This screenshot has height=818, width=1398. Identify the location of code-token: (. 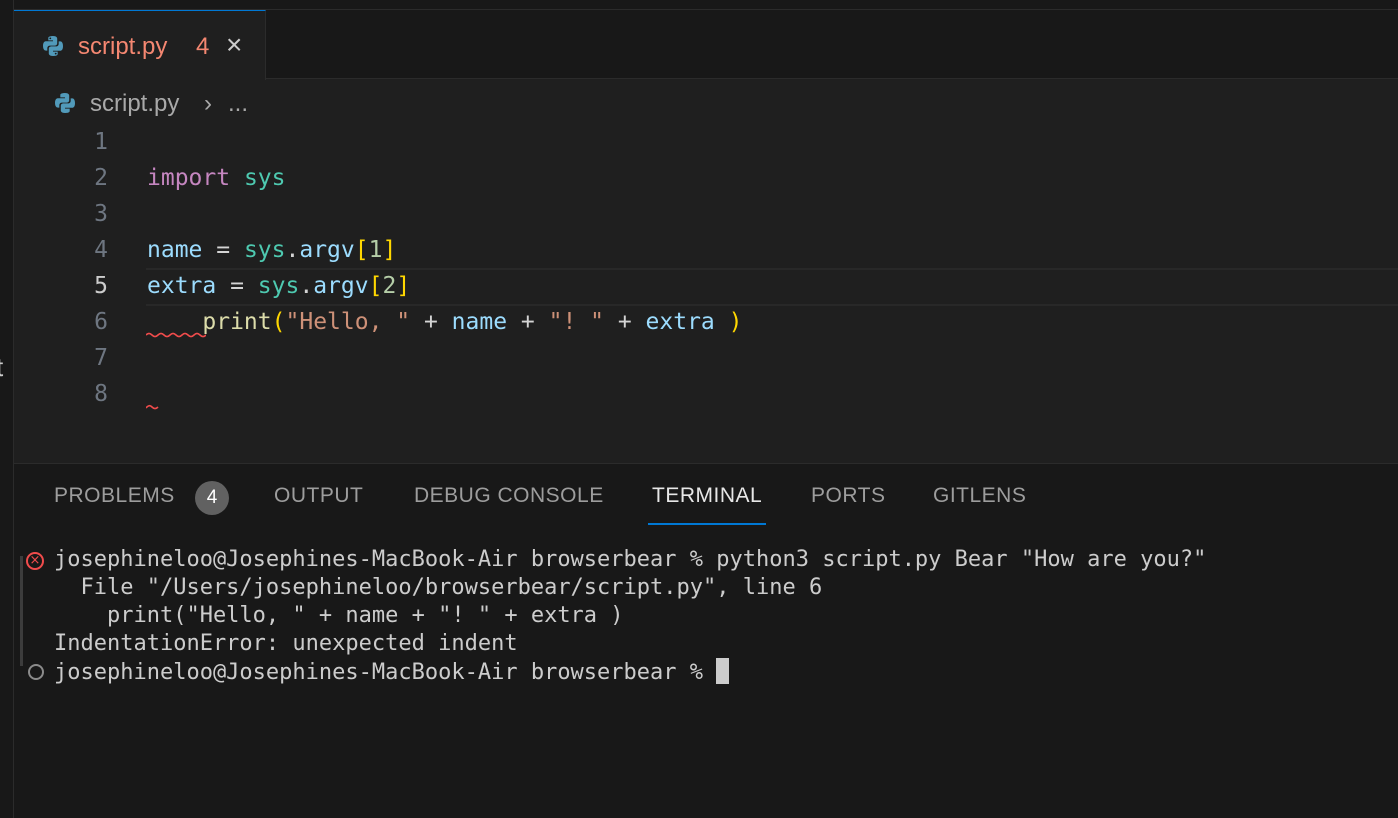
(278, 322).